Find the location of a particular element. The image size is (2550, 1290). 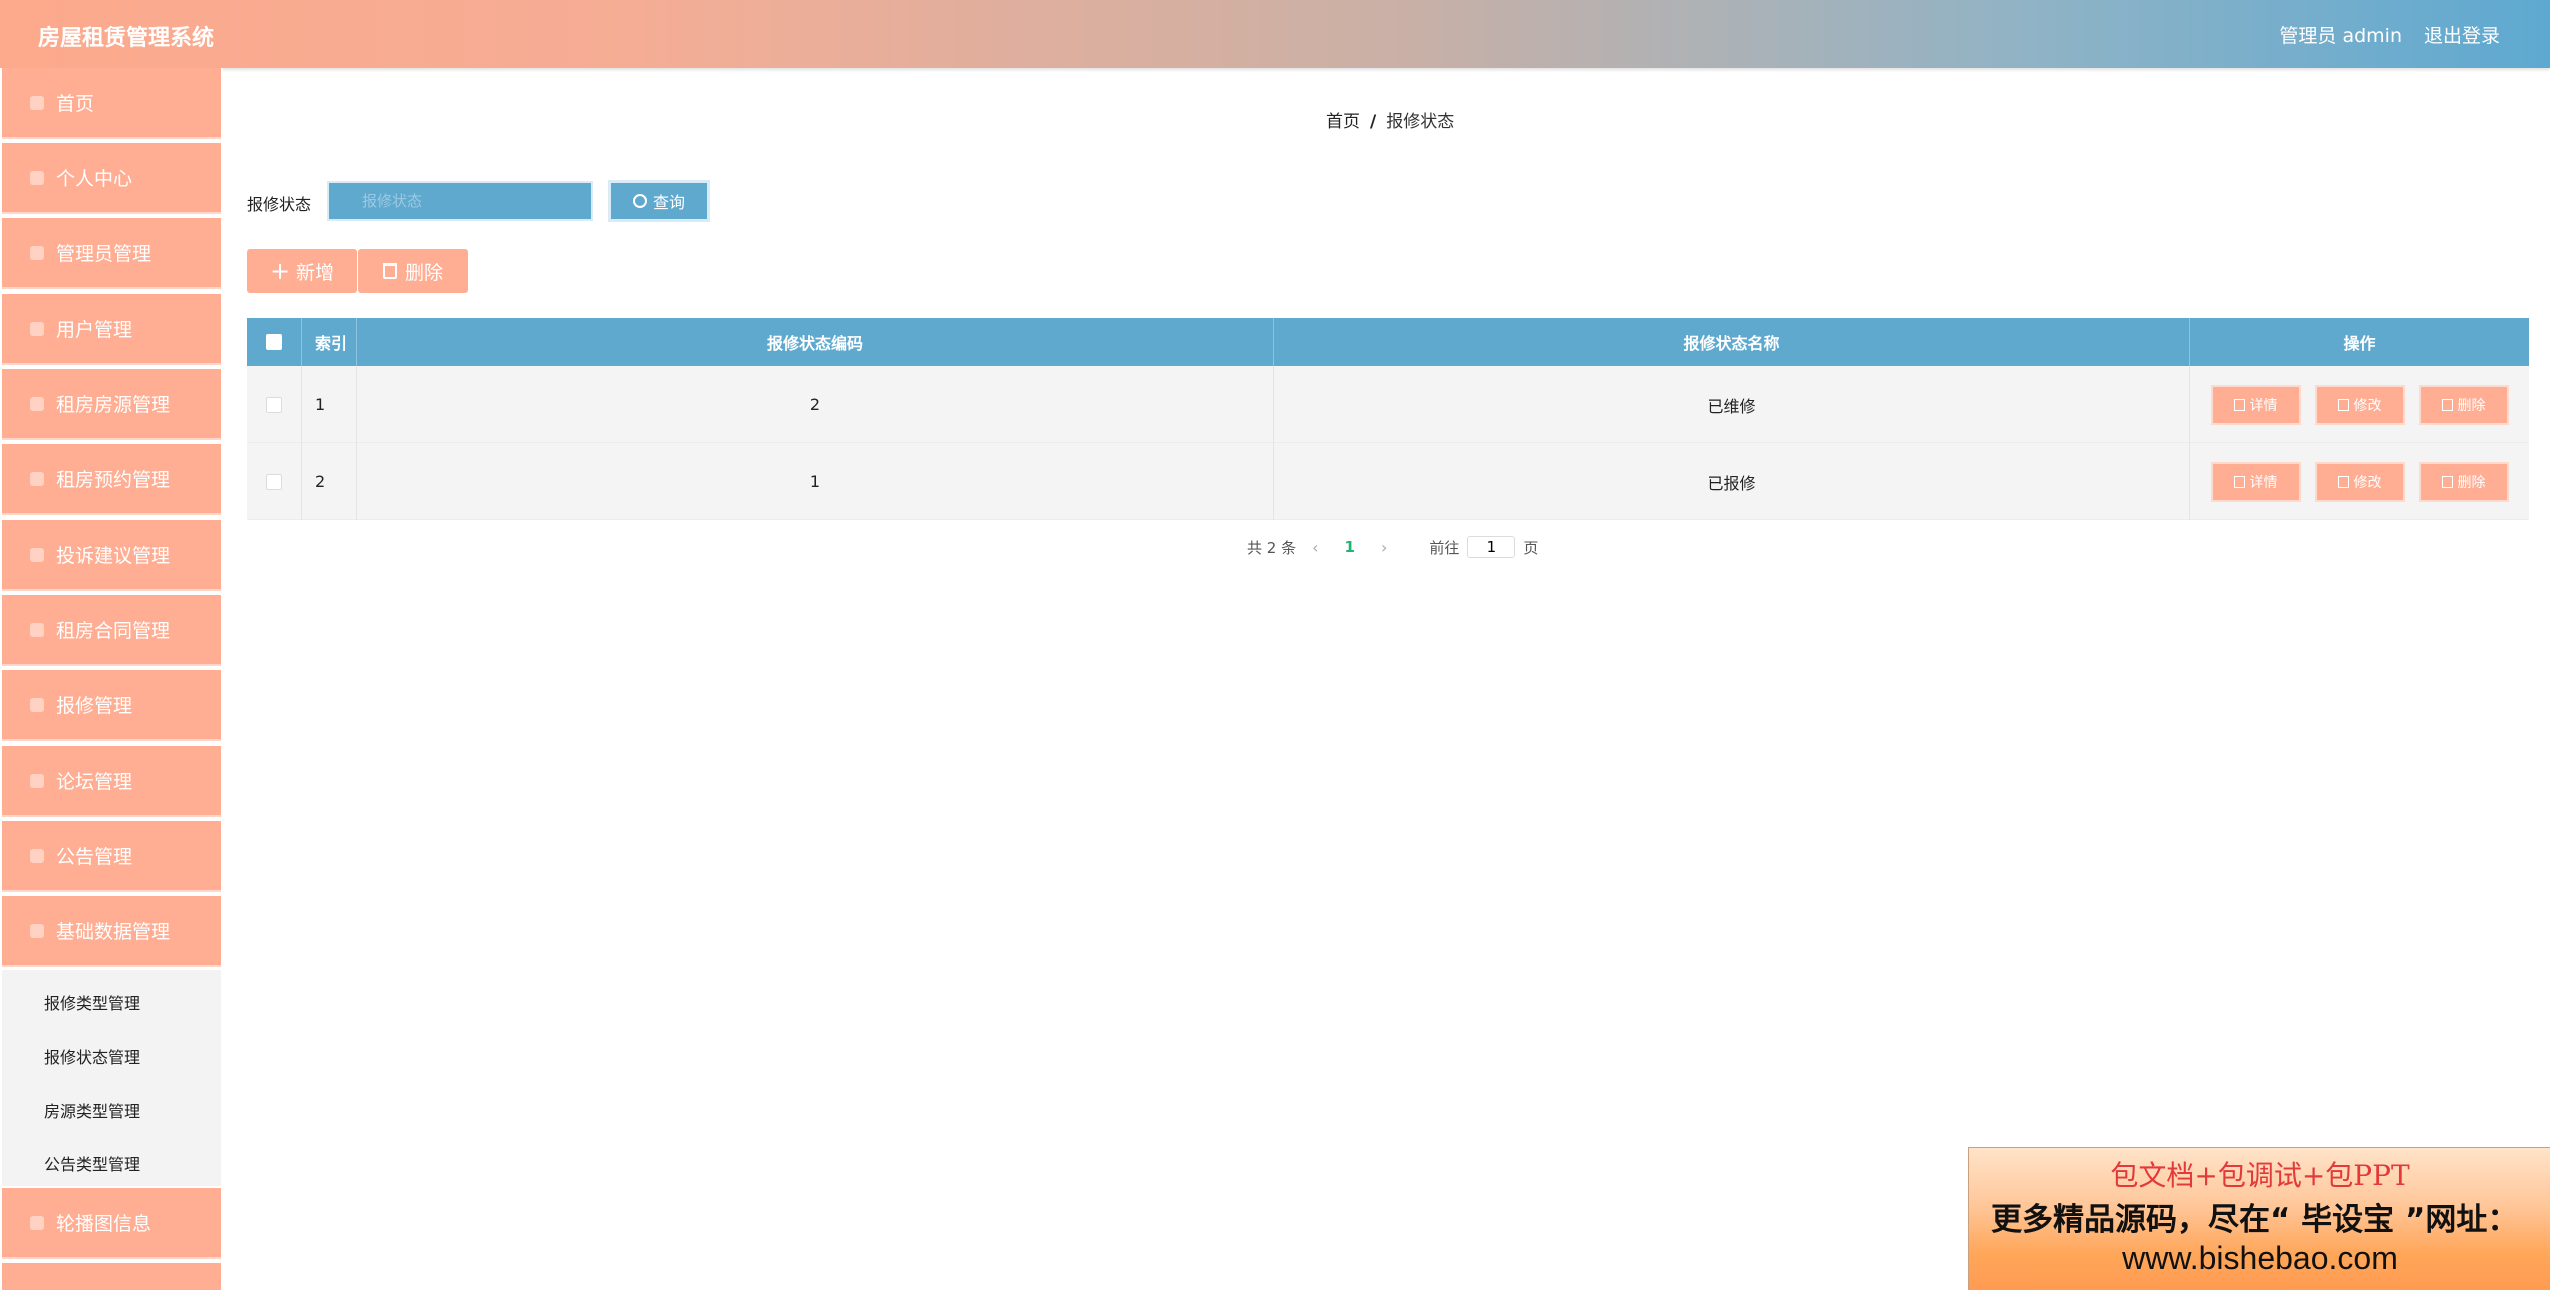

submenu-item-repair-status: 报修状态管理 is located at coordinates (92, 1056).